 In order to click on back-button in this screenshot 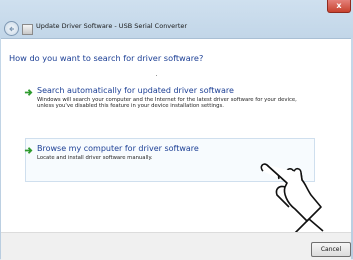, I will do `click(11, 28)`.